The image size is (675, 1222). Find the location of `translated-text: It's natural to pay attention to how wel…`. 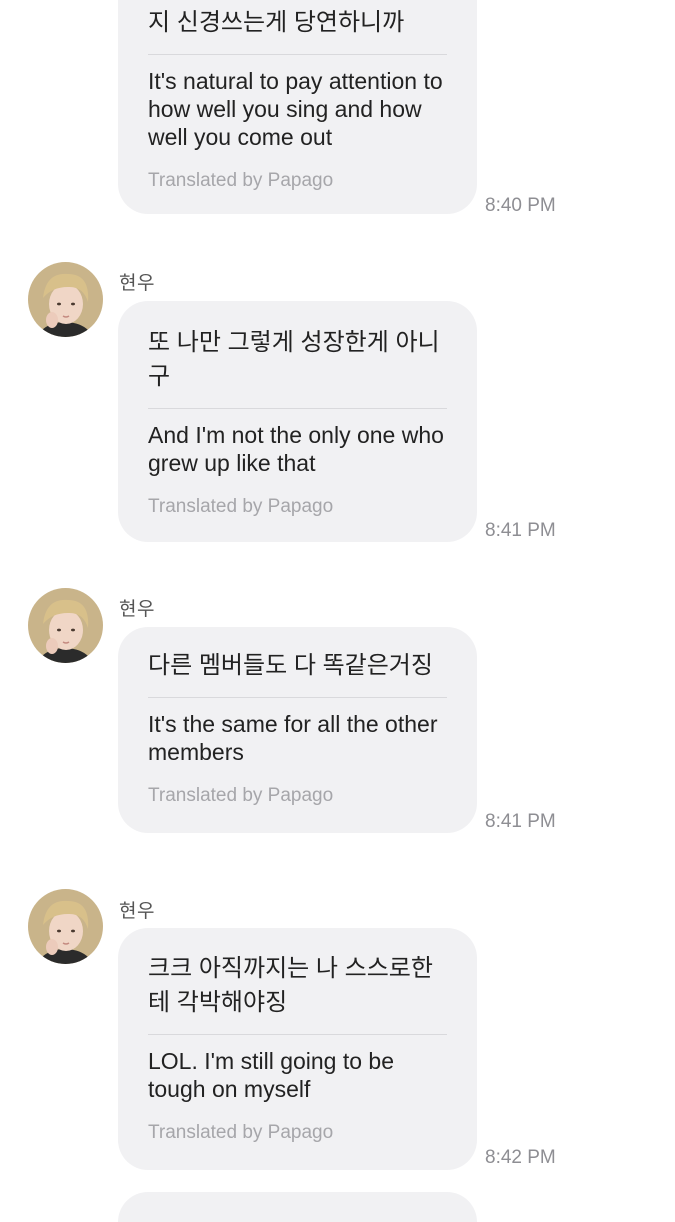

translated-text: It's natural to pay attention to how wel… is located at coordinates (295, 109).